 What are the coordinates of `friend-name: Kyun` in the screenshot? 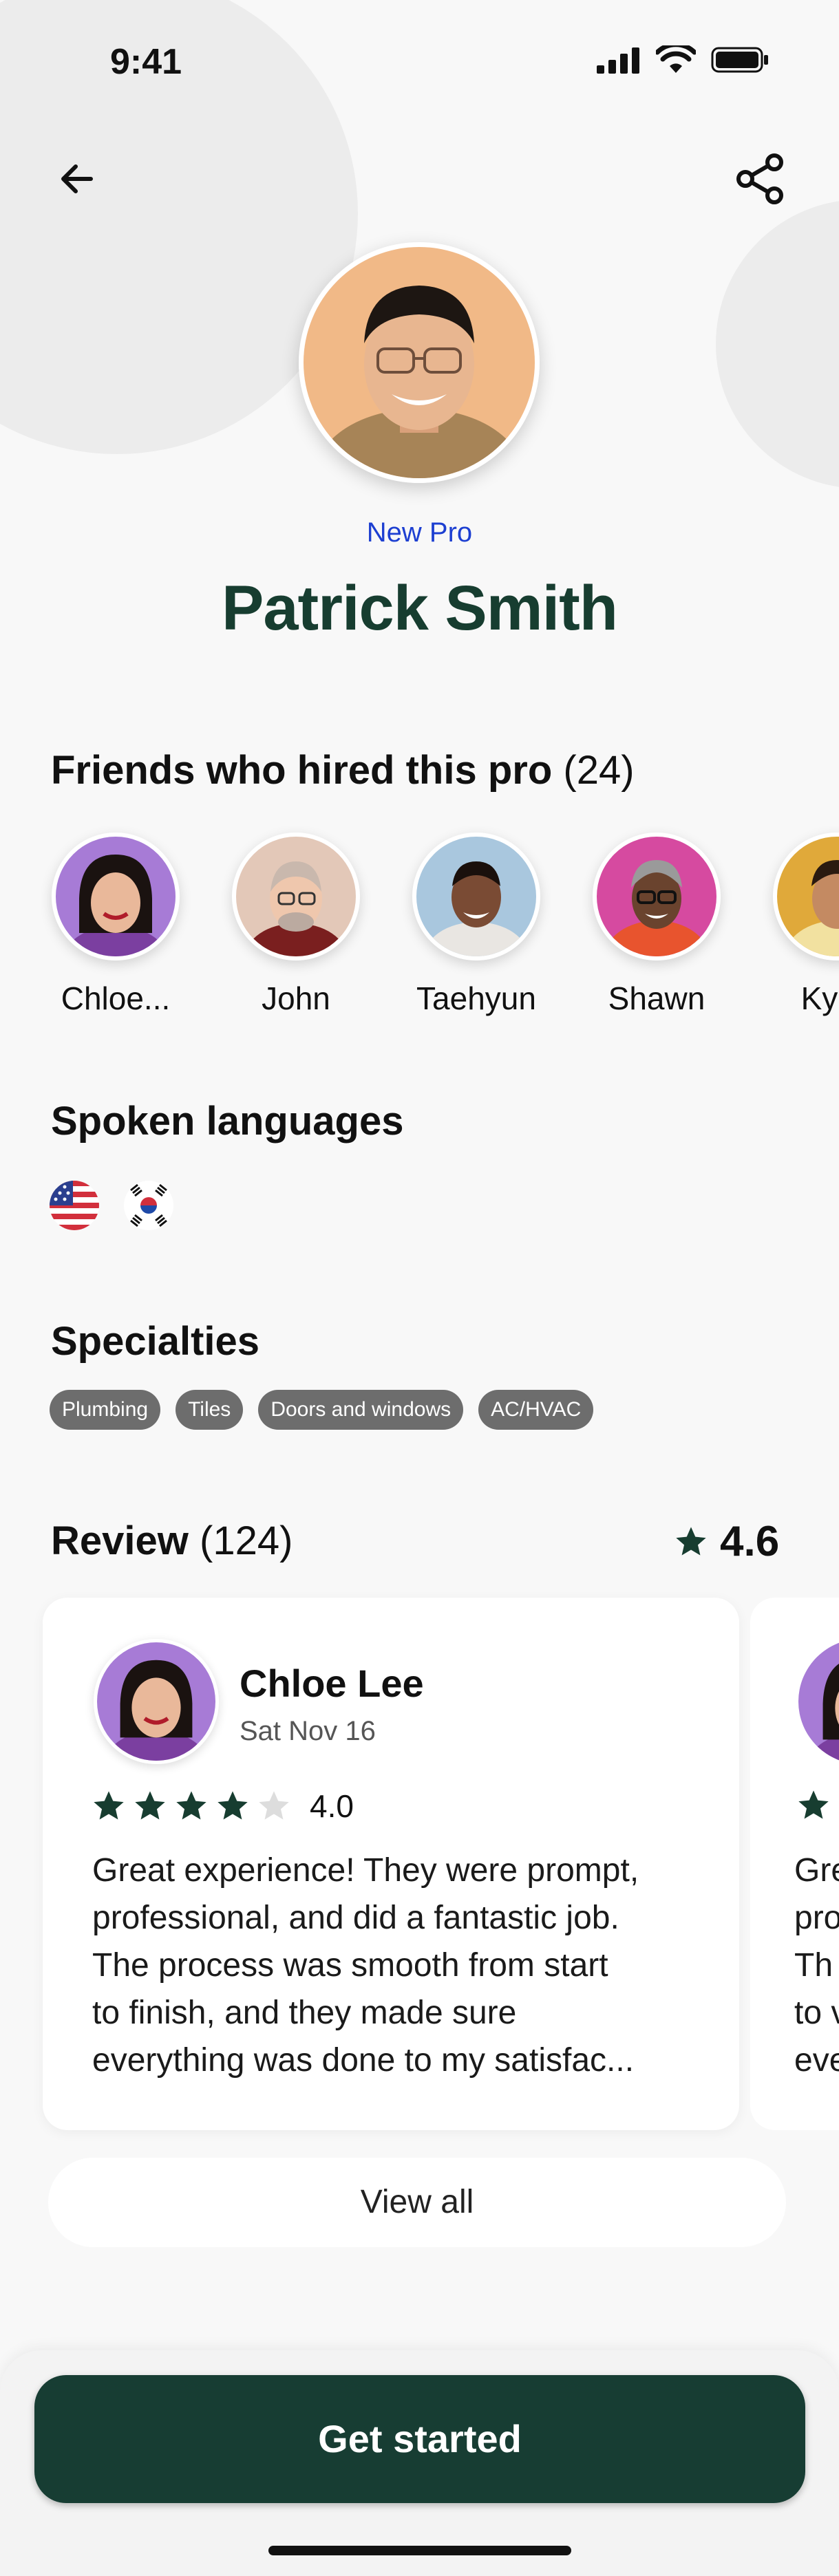 It's located at (820, 998).